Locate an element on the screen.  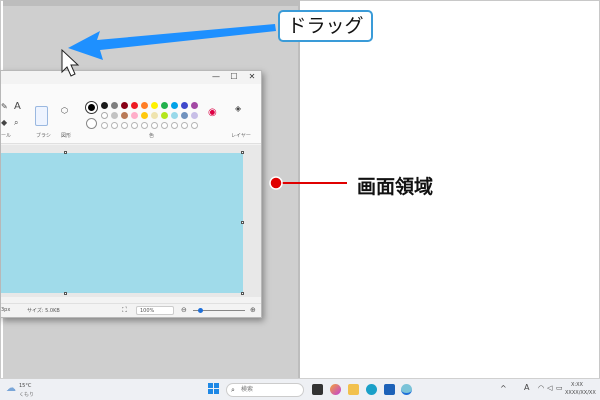
pencil-icon: ✎ is located at coordinates (4, 106).